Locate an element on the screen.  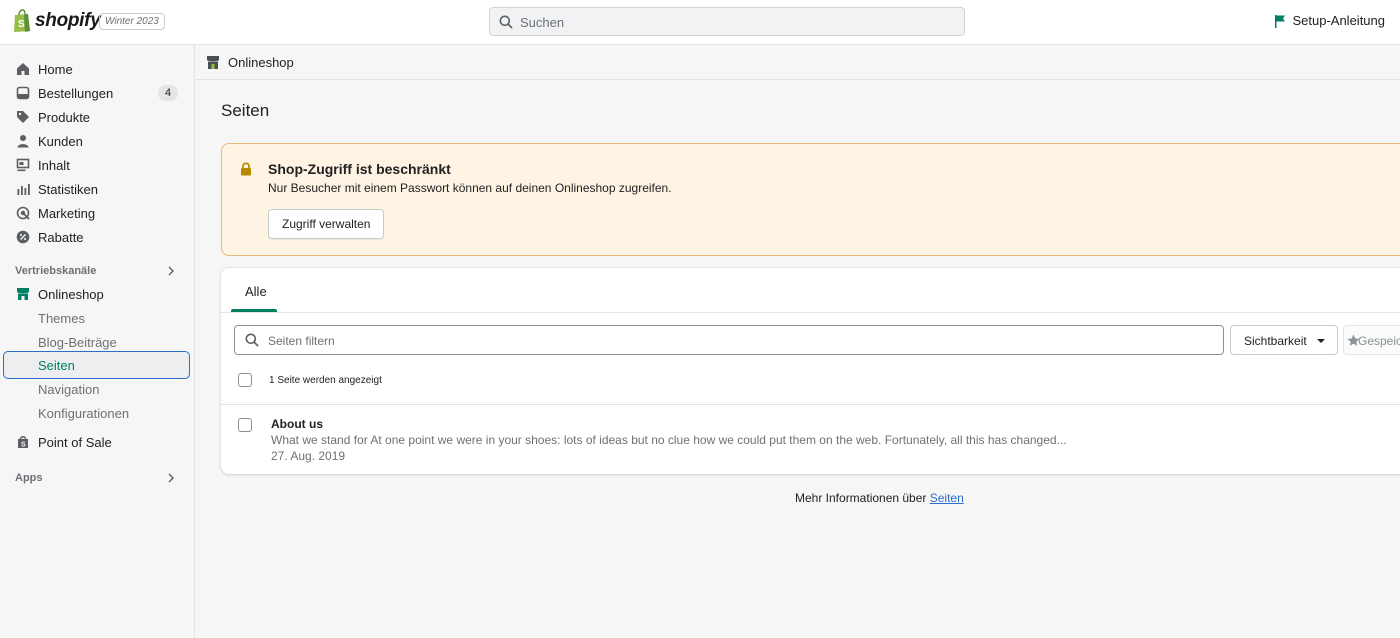
saved-views-button: Gespeic is located at coordinates (1371, 340).